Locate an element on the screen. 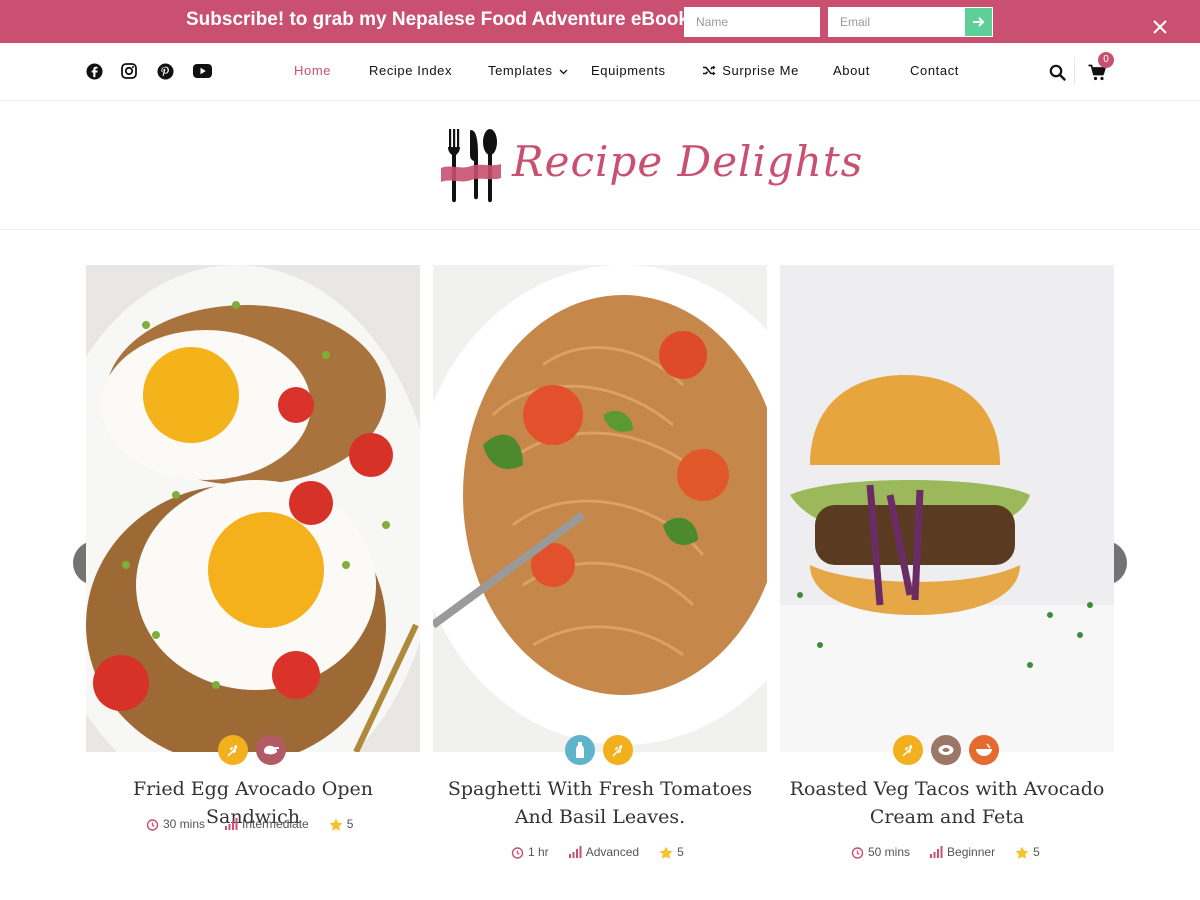 The width and height of the screenshot is (1200, 900). nav-surprise-me: Surprise Me is located at coordinates (751, 70).